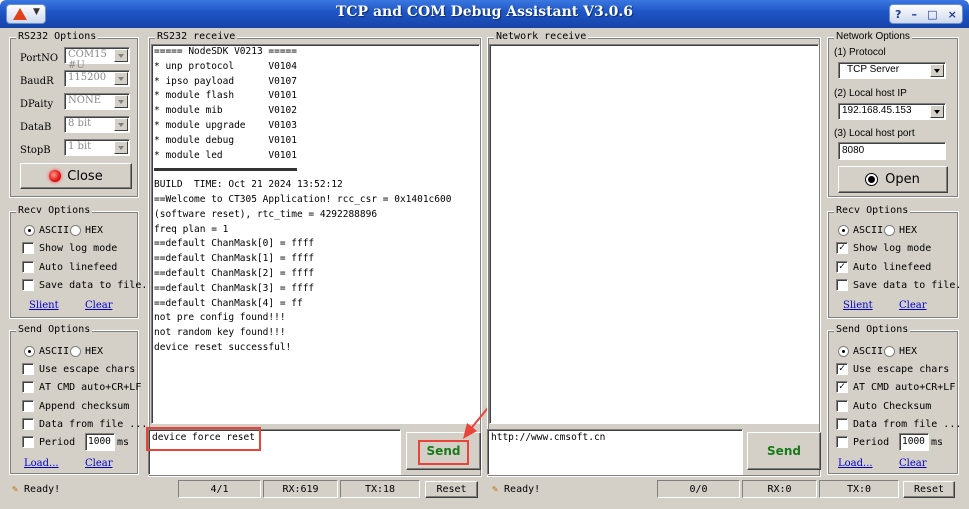 The width and height of the screenshot is (969, 509). Describe the element at coordinates (69, 248) in the screenshot. I see `show-log-checkbox: Show log mode` at that location.